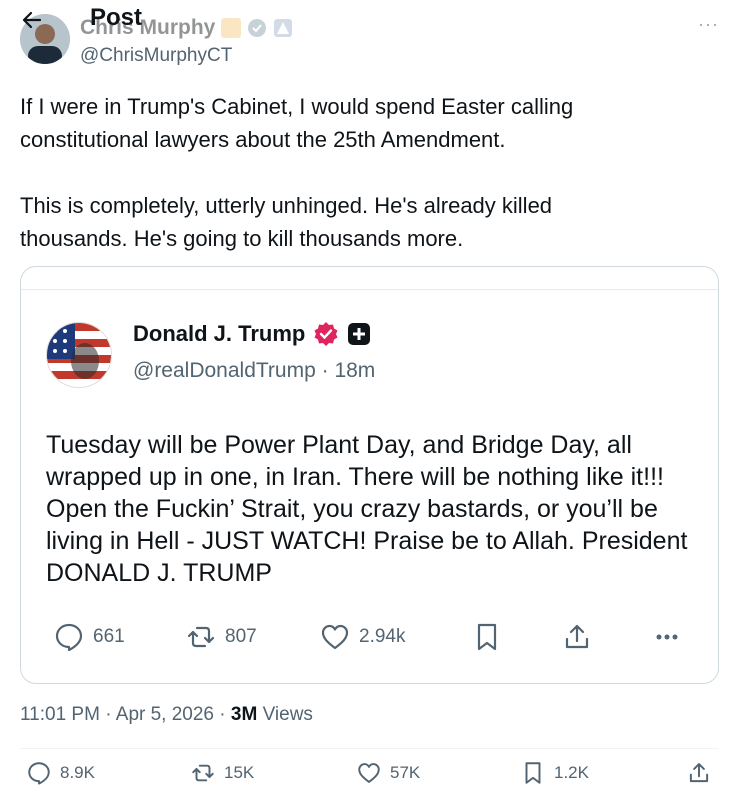 This screenshot has height=800, width=739. I want to click on verified-icon, so click(257, 28).